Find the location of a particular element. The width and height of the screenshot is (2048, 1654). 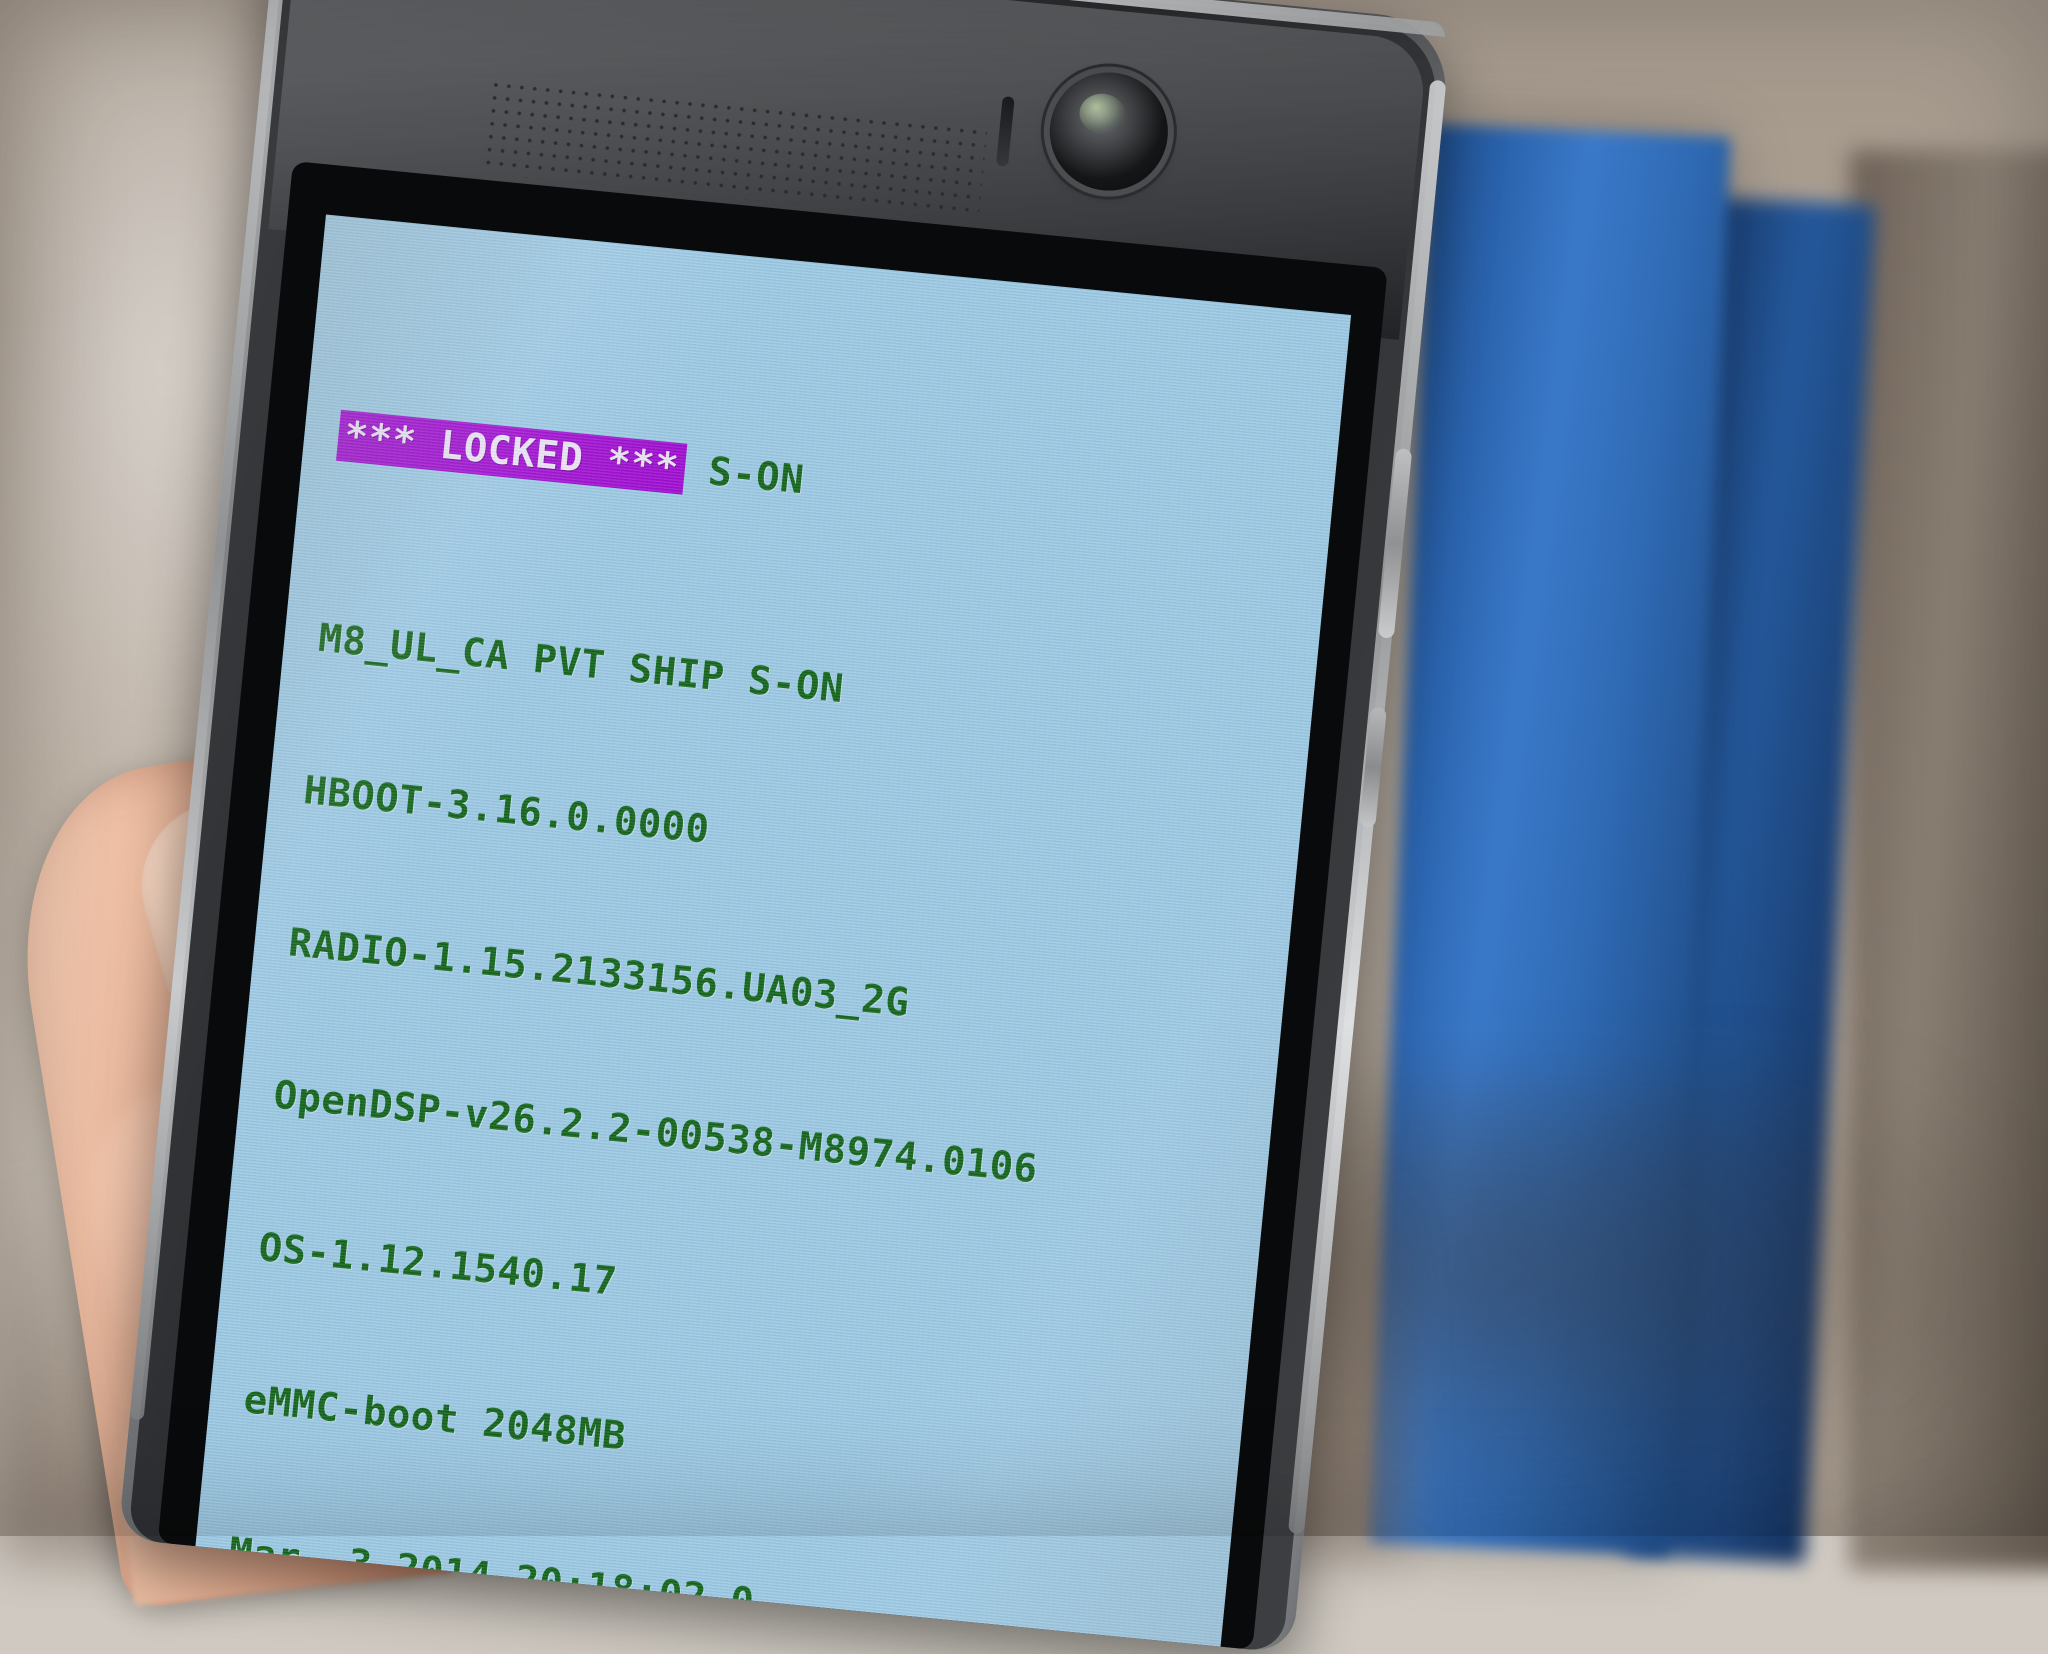

info-line-os: OS-1.12.1540.17 is located at coordinates (438, 1264).